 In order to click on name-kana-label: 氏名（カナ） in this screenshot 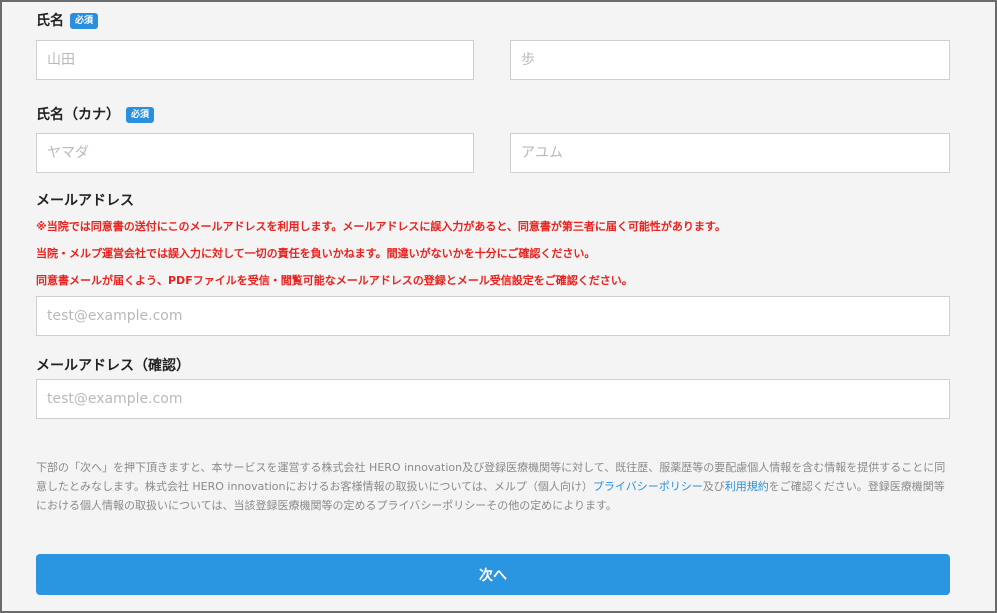, I will do `click(78, 115)`.